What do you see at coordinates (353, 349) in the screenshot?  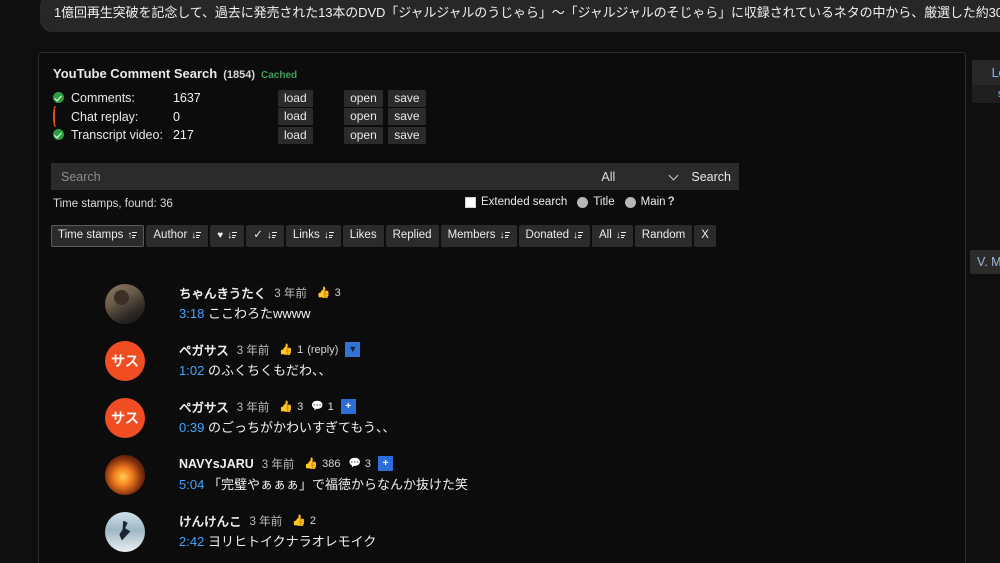 I see `expand-replies-badge: ▼` at bounding box center [353, 349].